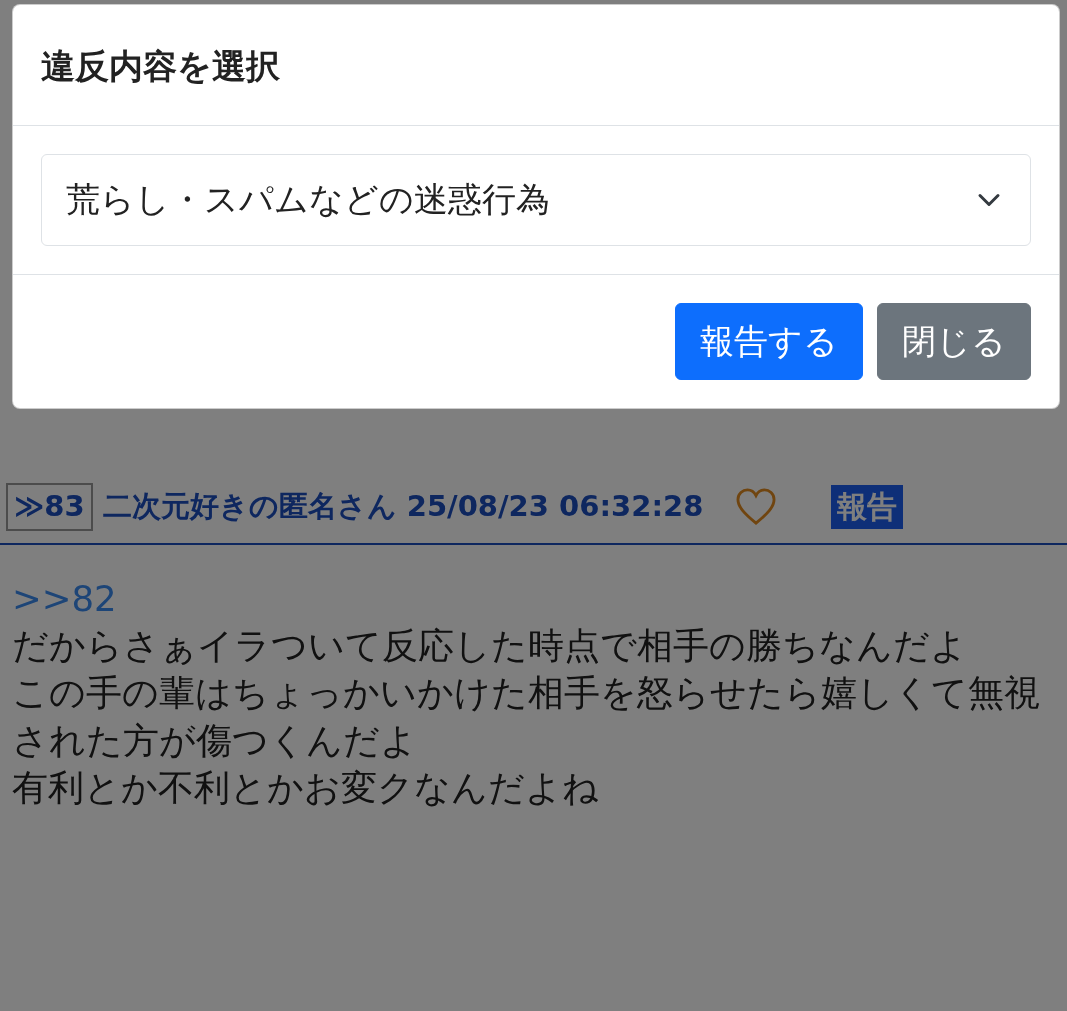 The image size is (1067, 1011). What do you see at coordinates (526, 717) in the screenshot?
I see `post-text: この手の輩はちょっかいかけた相手を怒らせたら嬉しくて無視された方が傷つくんだよ` at bounding box center [526, 717].